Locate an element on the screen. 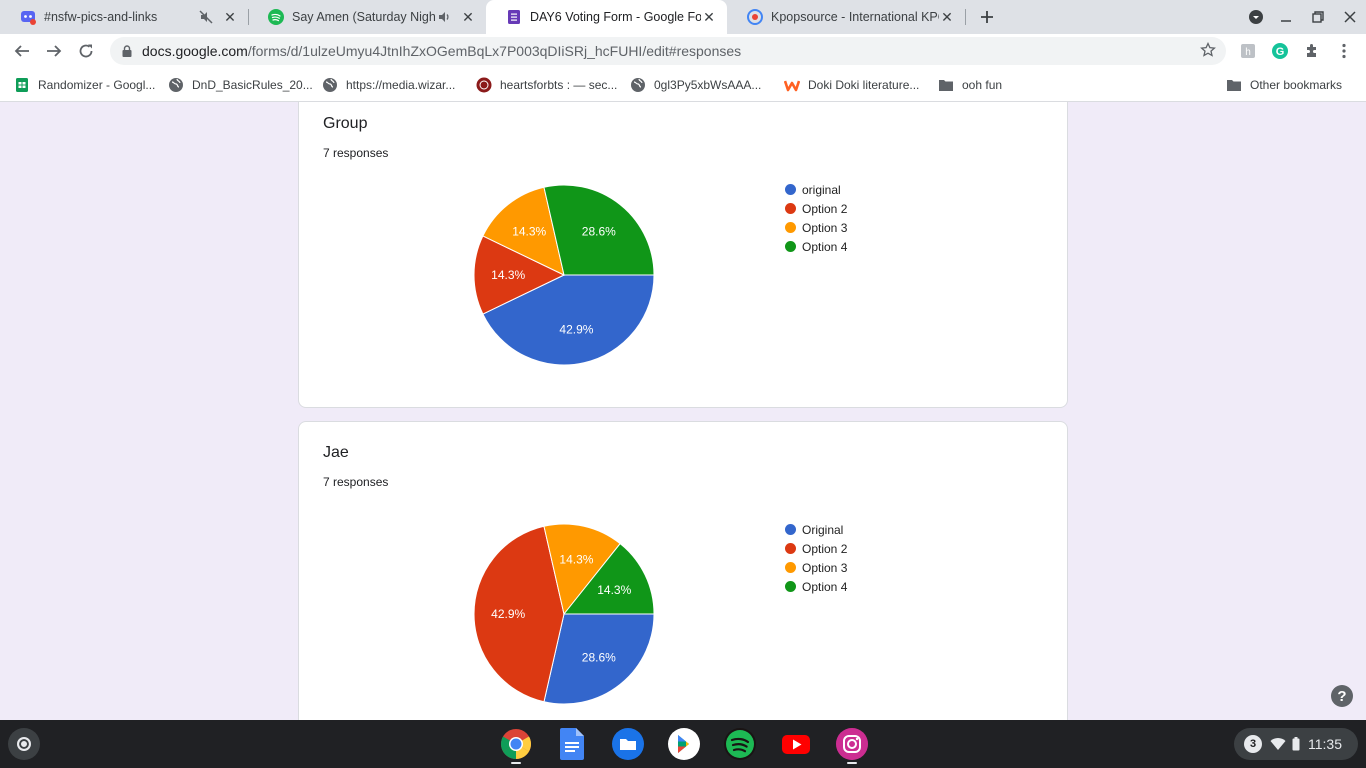  other-bookmarks-folder: Other bookmarks is located at coordinates (1284, 85).